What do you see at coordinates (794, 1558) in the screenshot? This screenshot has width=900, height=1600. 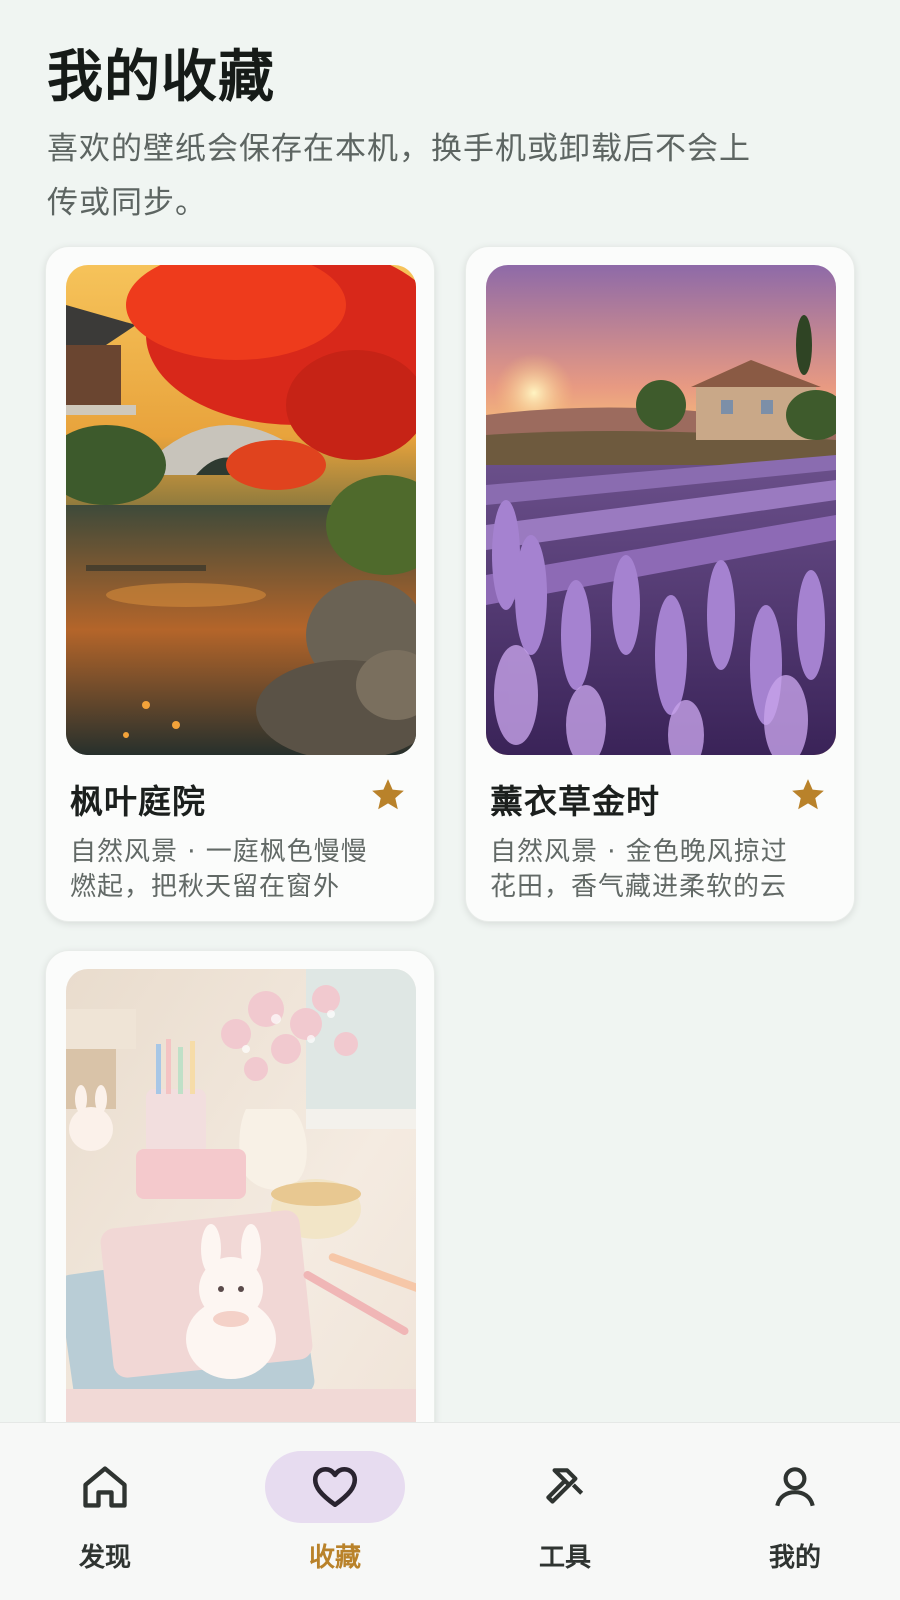 I see `nav-label: 我的` at bounding box center [794, 1558].